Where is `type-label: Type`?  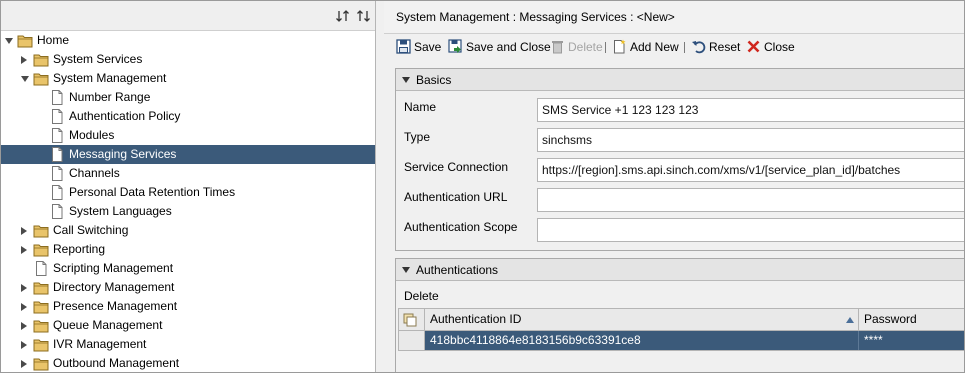
type-label: Type is located at coordinates (417, 137).